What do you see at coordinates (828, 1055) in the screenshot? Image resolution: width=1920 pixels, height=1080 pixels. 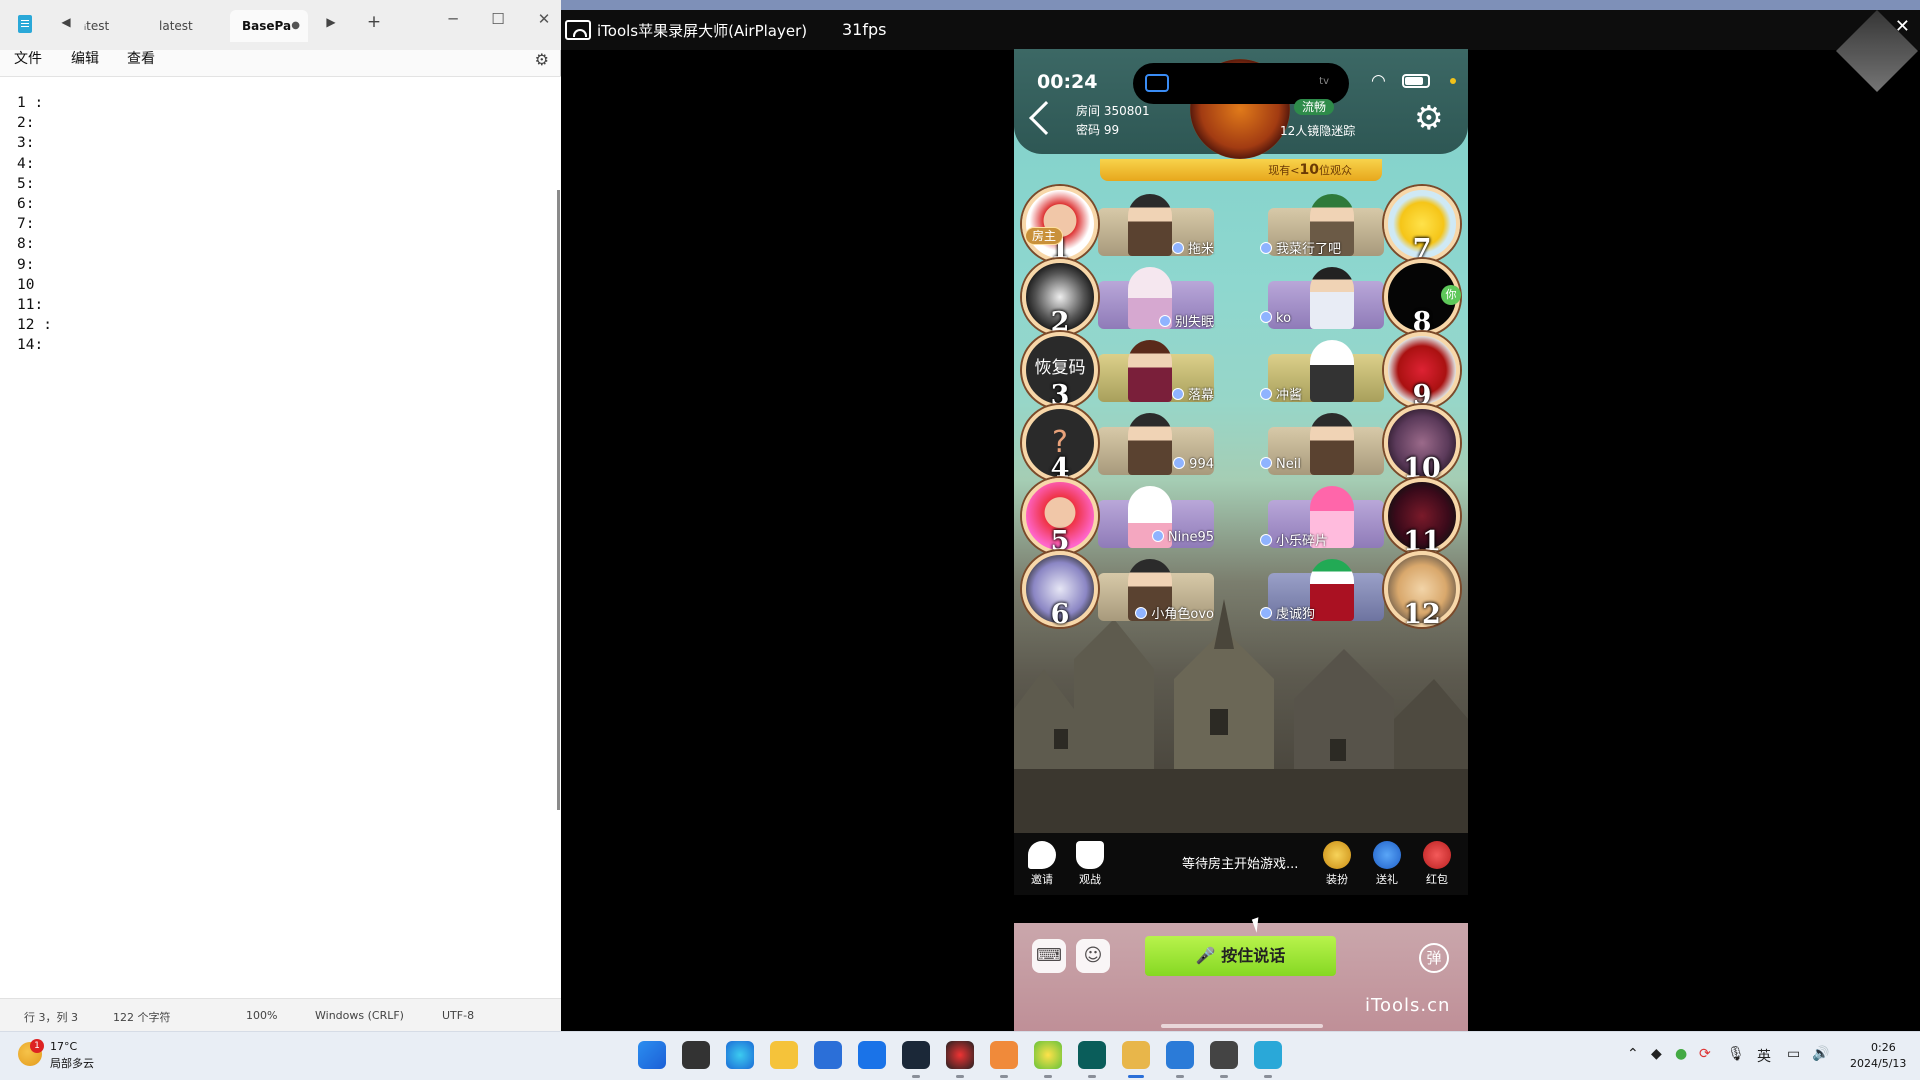 I see `ms-store-icon` at bounding box center [828, 1055].